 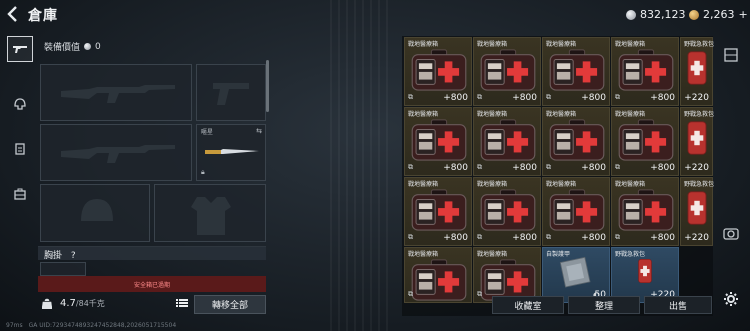 What do you see at coordinates (43, 16) in the screenshot?
I see `page-title: 倉庫` at bounding box center [43, 16].